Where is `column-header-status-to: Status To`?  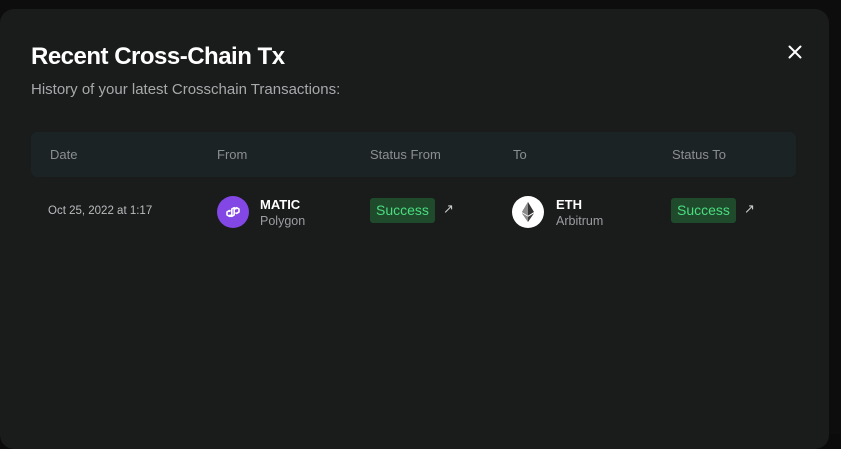 column-header-status-to: Status To is located at coordinates (699, 154).